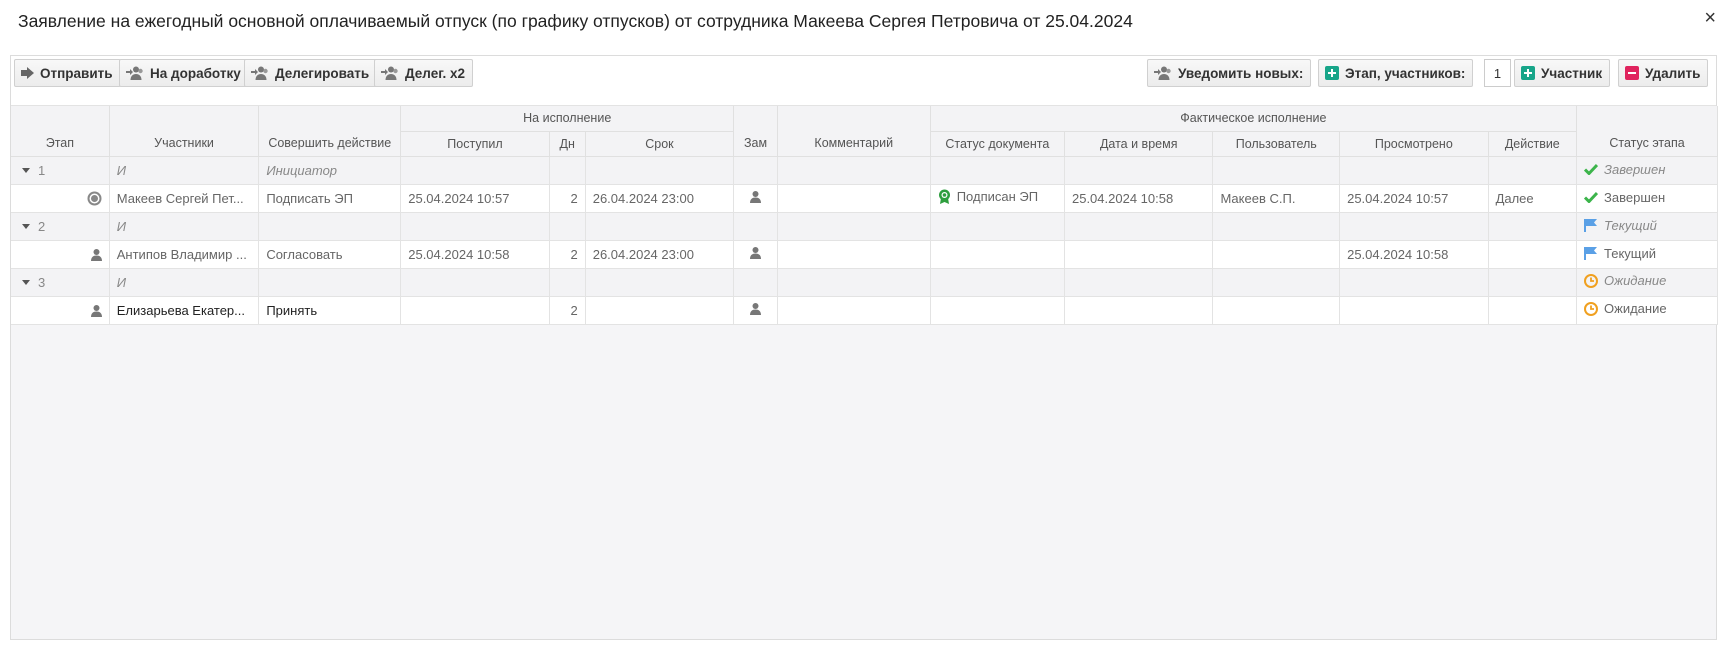 The height and width of the screenshot is (654, 1726). What do you see at coordinates (1635, 309) in the screenshot?
I see `row-status-label: Ожидание` at bounding box center [1635, 309].